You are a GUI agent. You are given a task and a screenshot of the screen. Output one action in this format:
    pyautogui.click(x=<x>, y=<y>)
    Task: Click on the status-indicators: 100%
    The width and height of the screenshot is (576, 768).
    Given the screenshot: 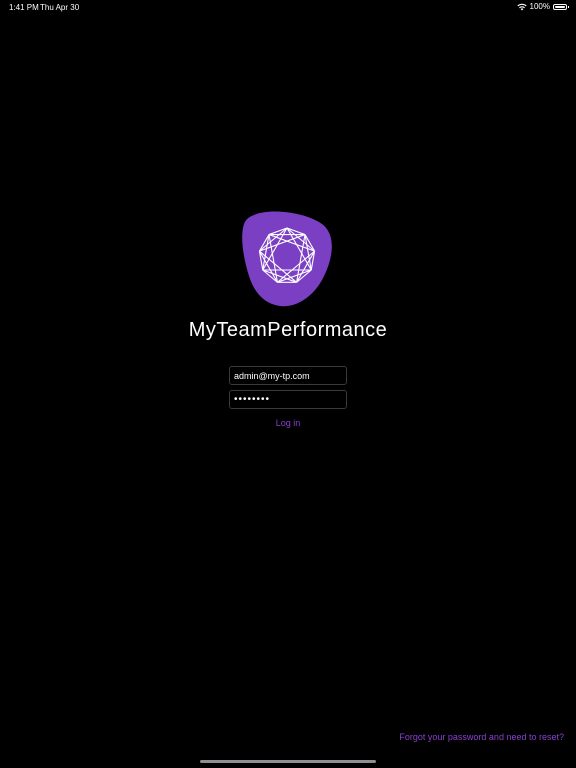 What is the action you would take?
    pyautogui.click(x=542, y=6)
    